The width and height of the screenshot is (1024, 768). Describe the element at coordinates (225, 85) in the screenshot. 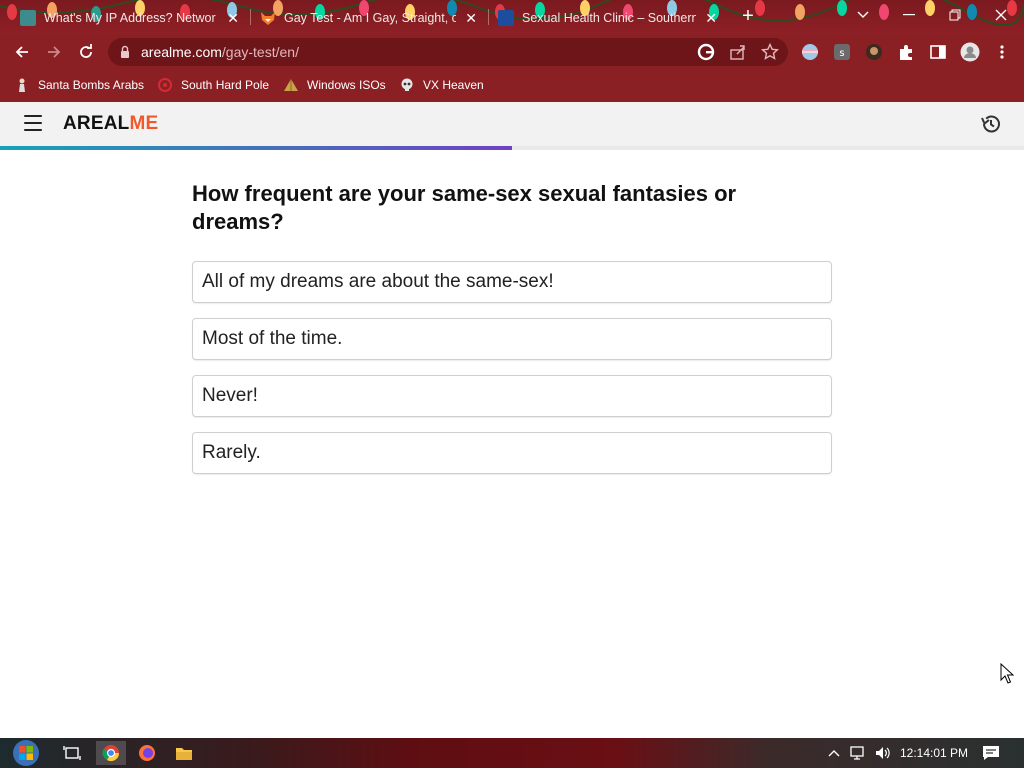

I see `bookmark-label: South Hard Pole` at that location.